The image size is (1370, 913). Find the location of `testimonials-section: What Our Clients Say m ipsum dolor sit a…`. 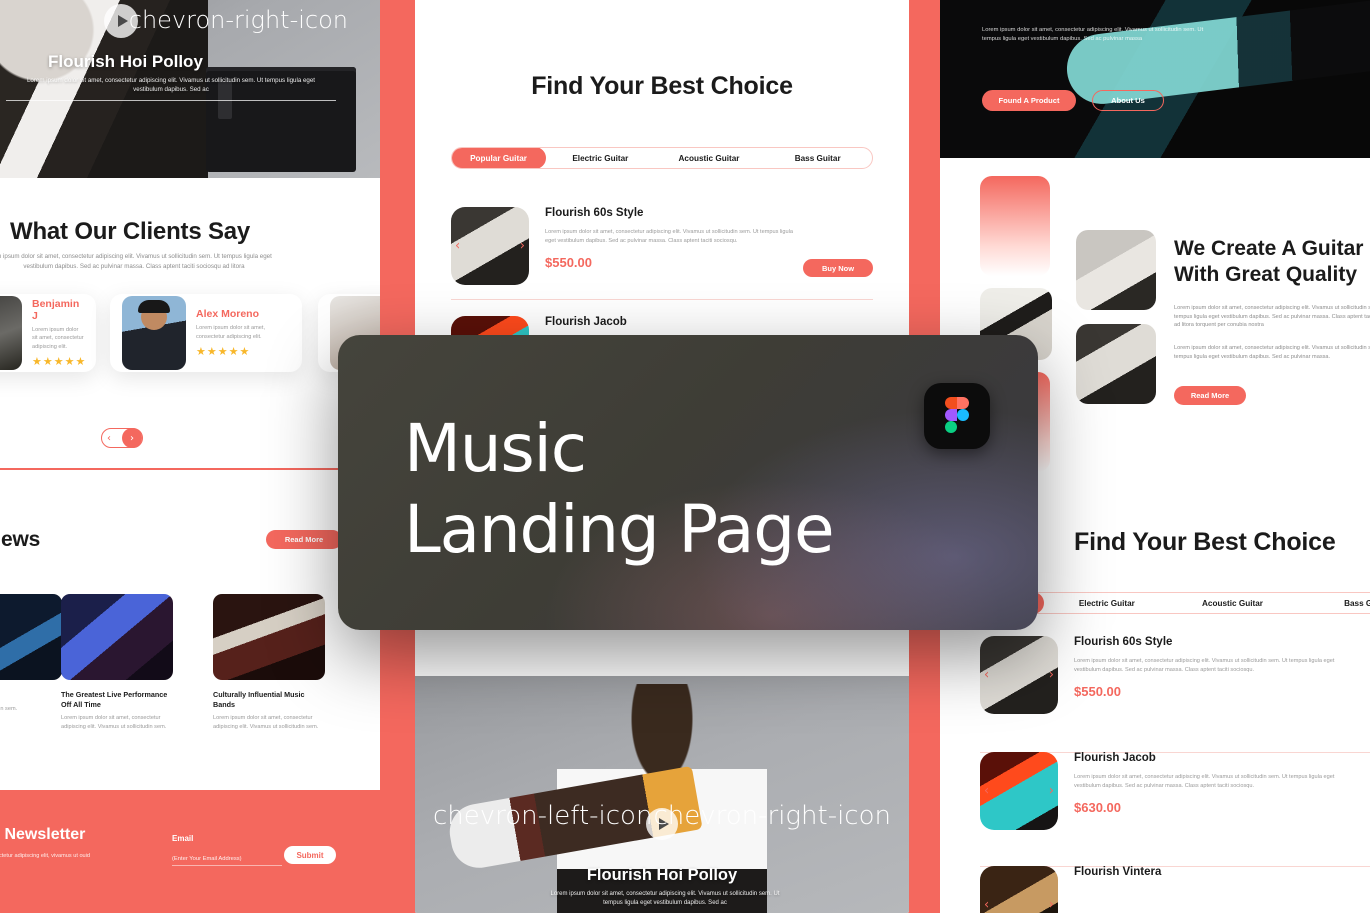

testimonials-section: What Our Clients Say m ipsum dolor sit a… is located at coordinates (190, 323).